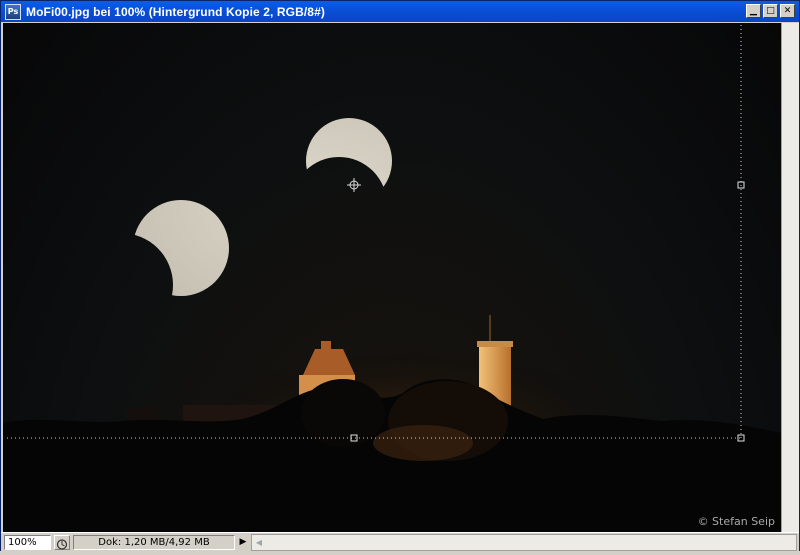 Image resolution: width=800 pixels, height=555 pixels. What do you see at coordinates (27, 542) in the screenshot?
I see `zoom-level-field: 100%` at bounding box center [27, 542].